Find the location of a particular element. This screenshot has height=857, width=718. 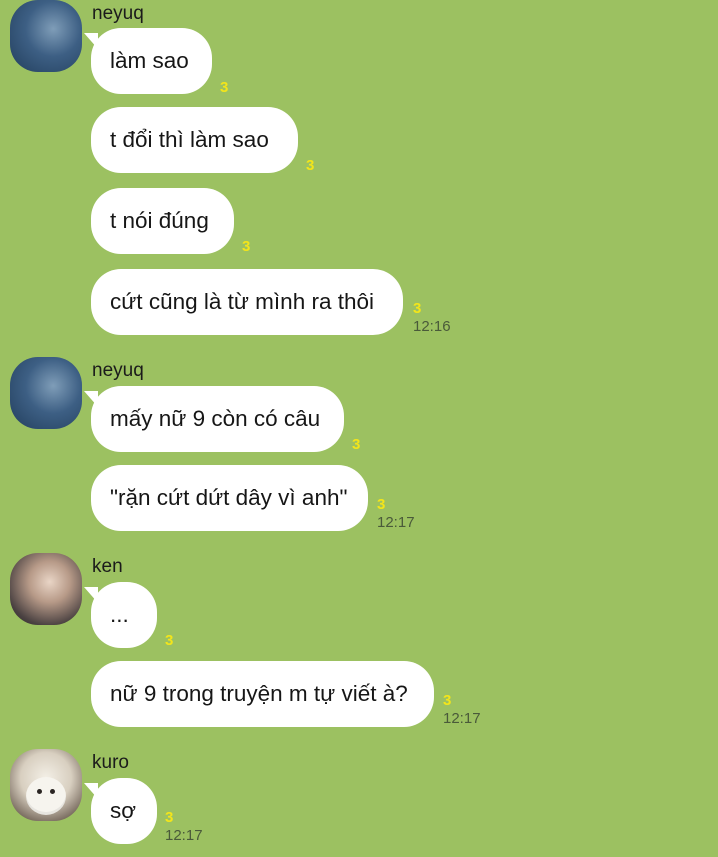

message-text: làm sao is located at coordinates (149, 60).